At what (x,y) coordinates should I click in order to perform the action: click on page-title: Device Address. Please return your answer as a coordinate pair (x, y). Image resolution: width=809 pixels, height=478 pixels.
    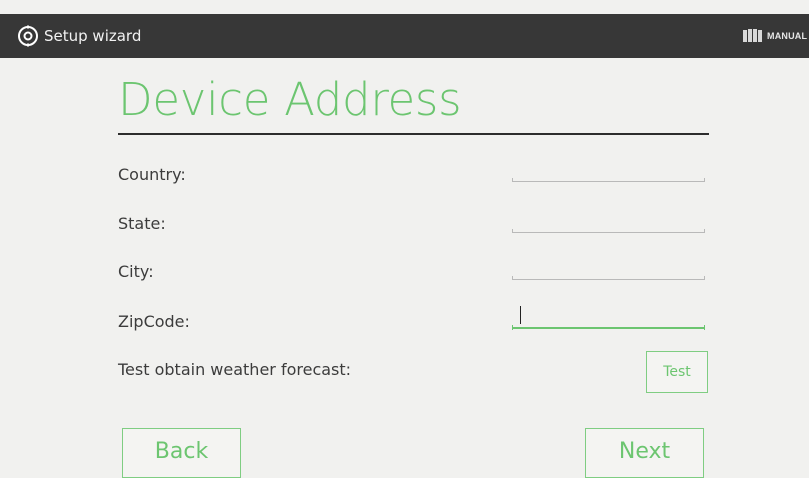
    Looking at the image, I should click on (290, 99).